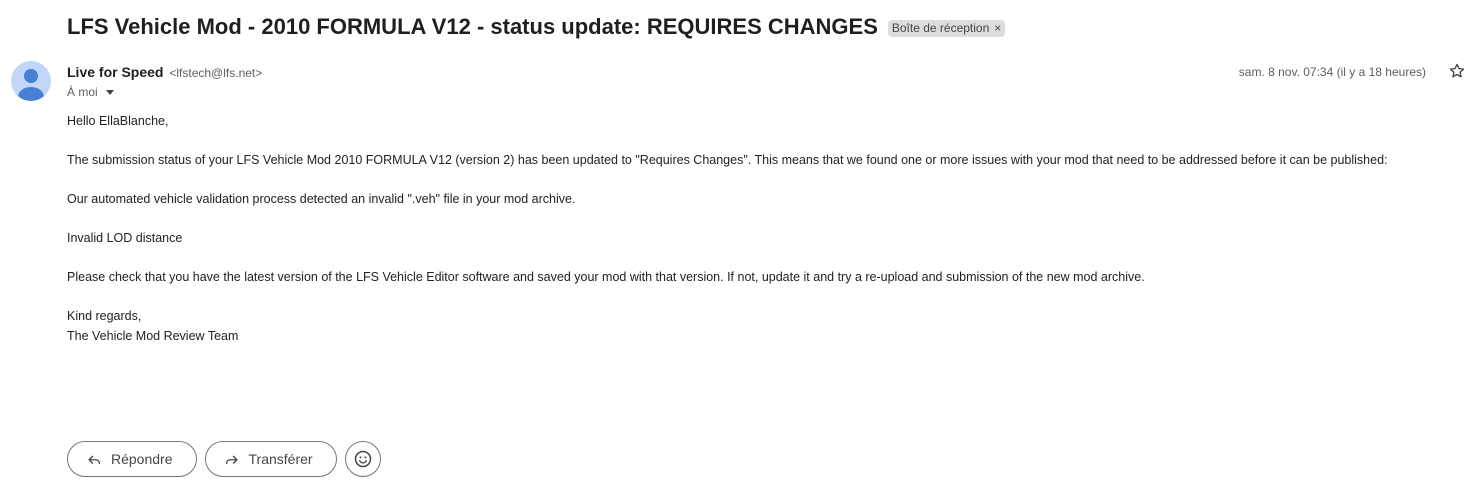 Image resolution: width=1475 pixels, height=500 pixels. I want to click on star-icon, so click(1457, 71).